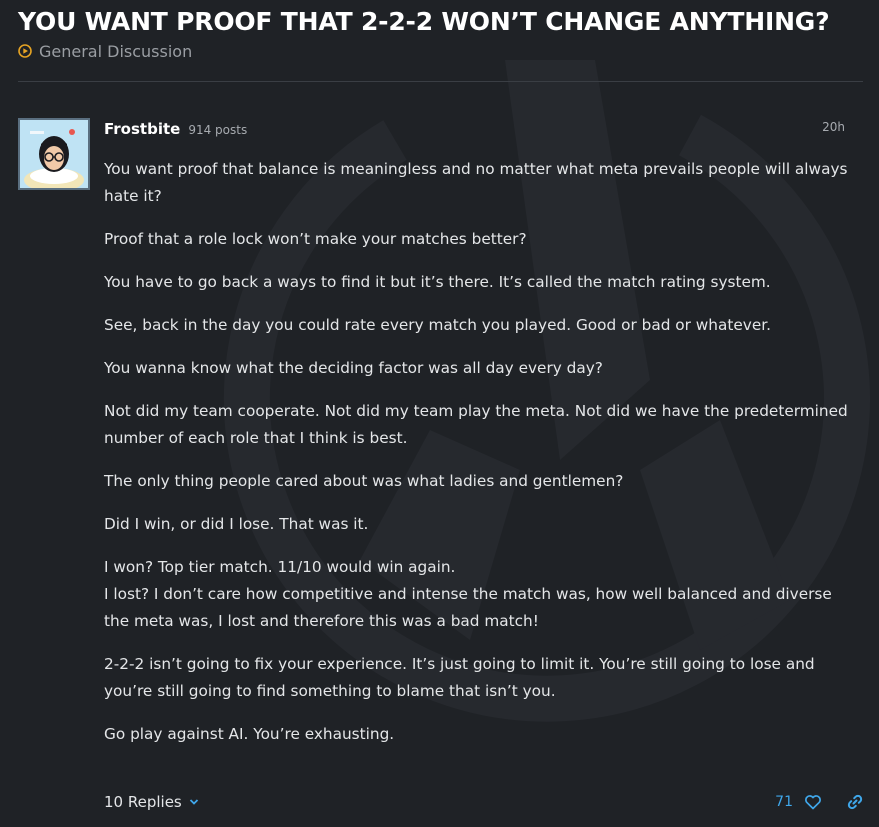 The width and height of the screenshot is (879, 827). What do you see at coordinates (855, 802) in the screenshot?
I see `link-icon` at bounding box center [855, 802].